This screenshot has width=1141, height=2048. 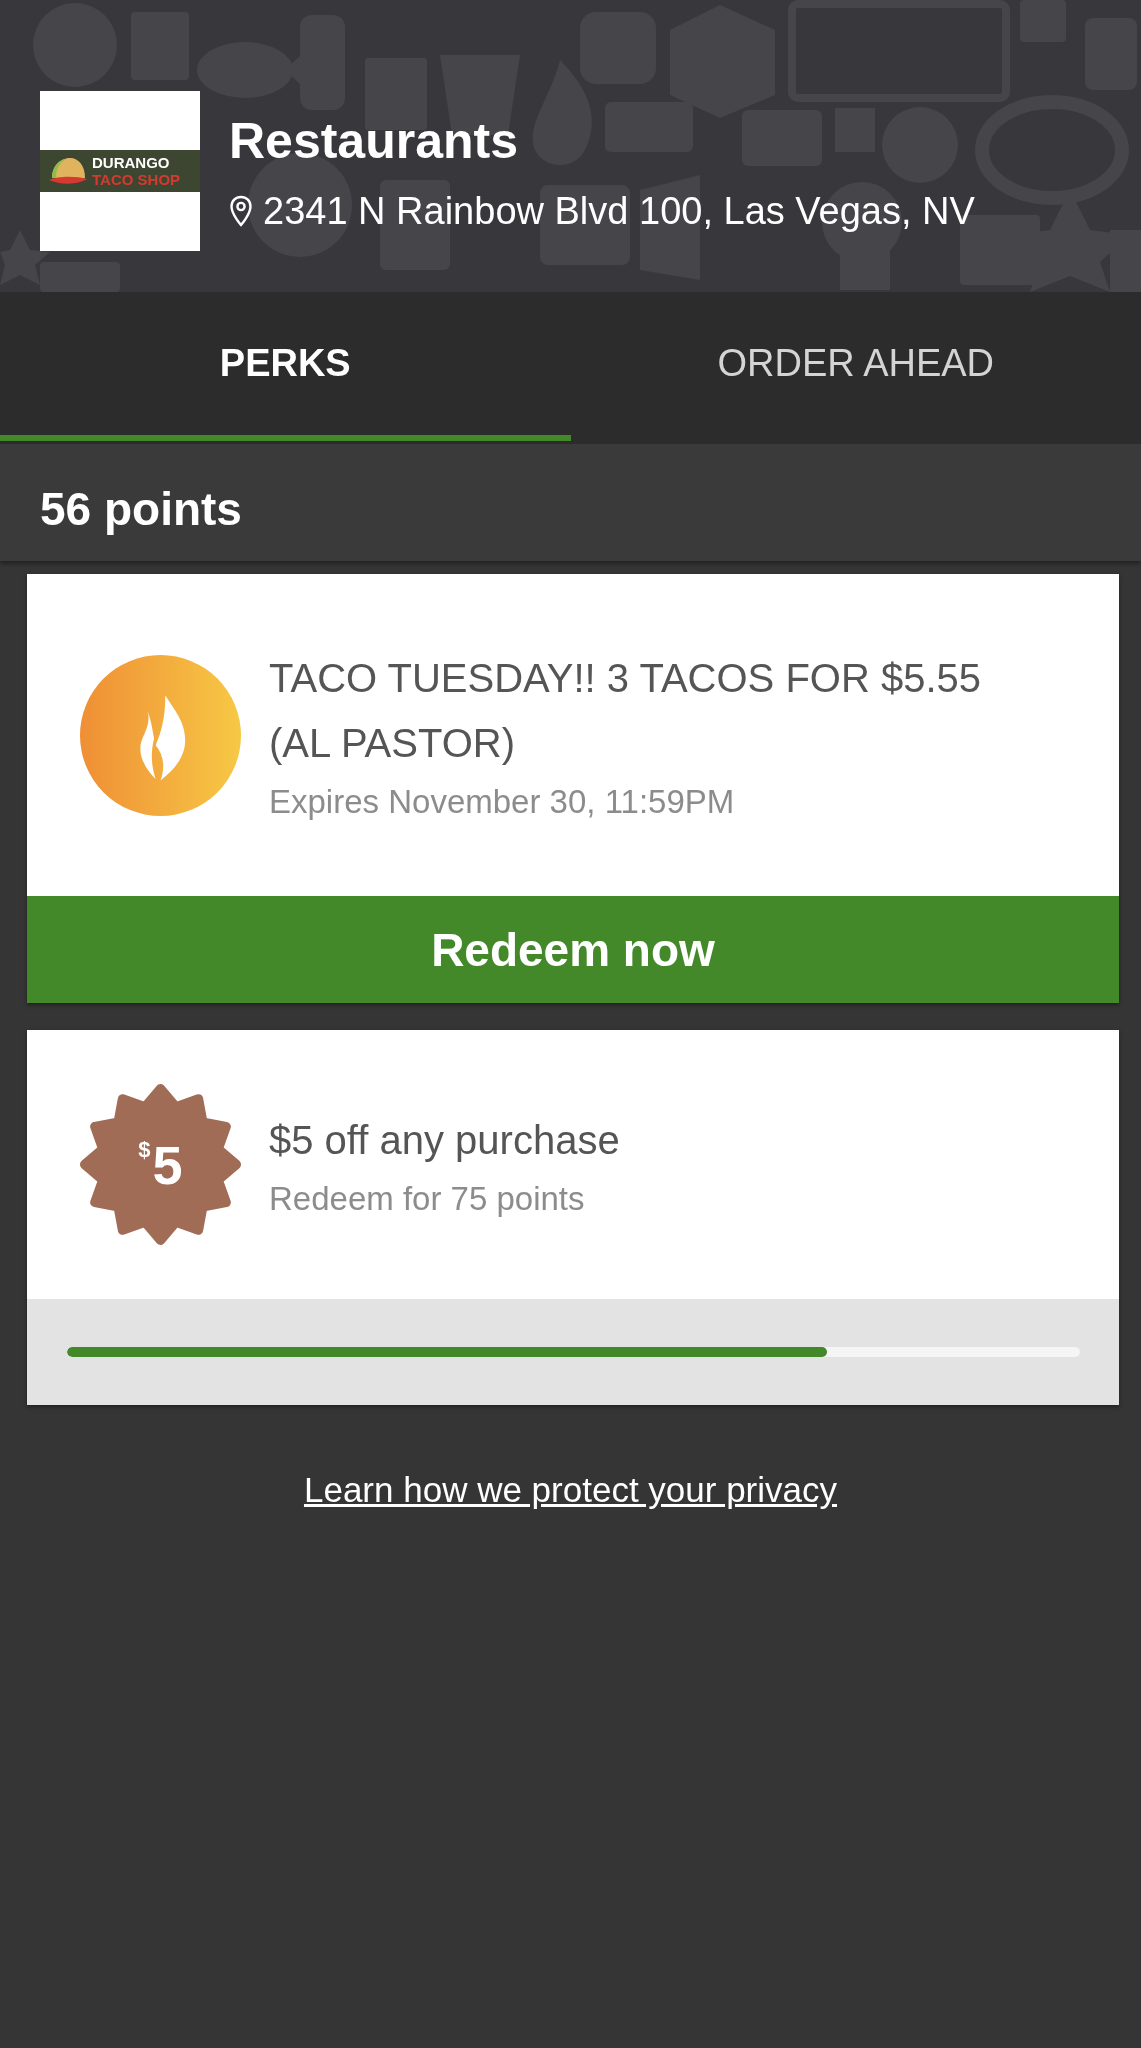 What do you see at coordinates (68, 171) in the screenshot?
I see `taco-icon` at bounding box center [68, 171].